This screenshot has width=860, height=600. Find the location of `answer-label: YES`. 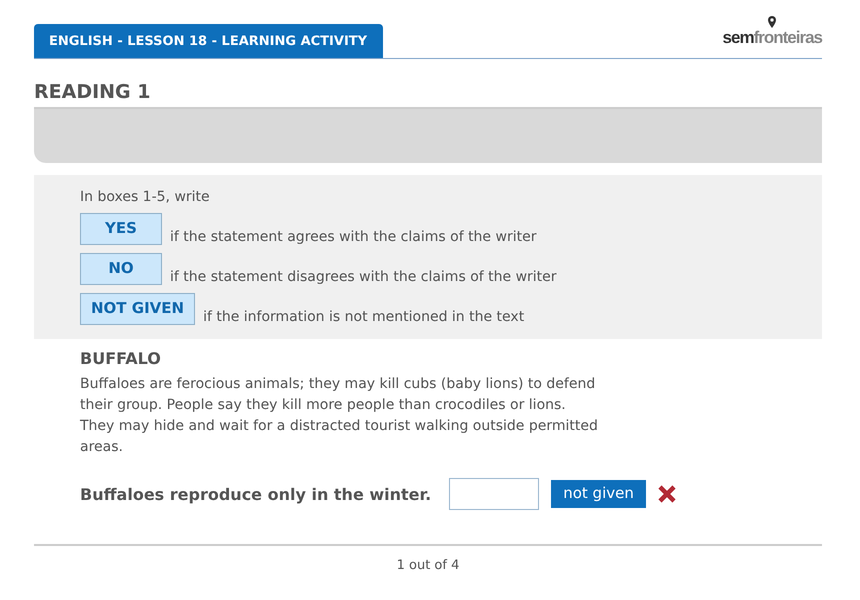

answer-label: YES is located at coordinates (121, 229).